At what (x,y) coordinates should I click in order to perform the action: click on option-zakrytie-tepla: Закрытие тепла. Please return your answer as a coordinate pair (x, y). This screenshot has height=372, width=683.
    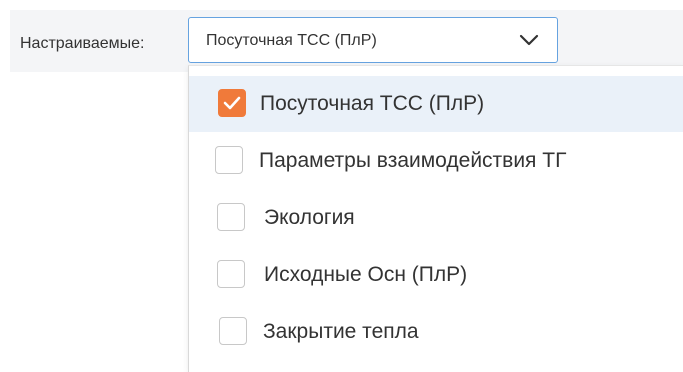
    Looking at the image, I should click on (436, 332).